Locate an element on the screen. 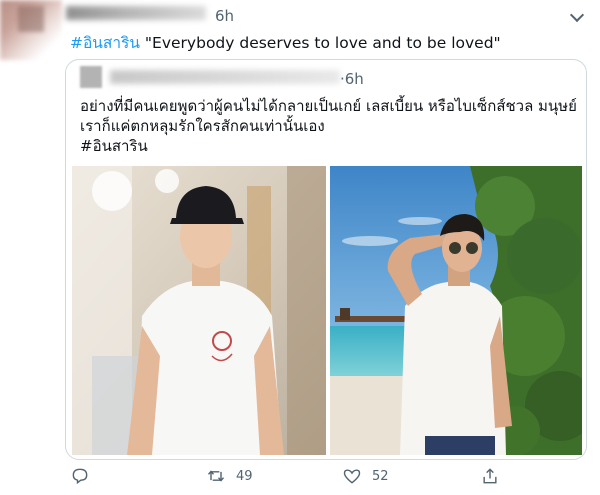 This screenshot has height=495, width=600. retweet-icon is located at coordinates (216, 476).